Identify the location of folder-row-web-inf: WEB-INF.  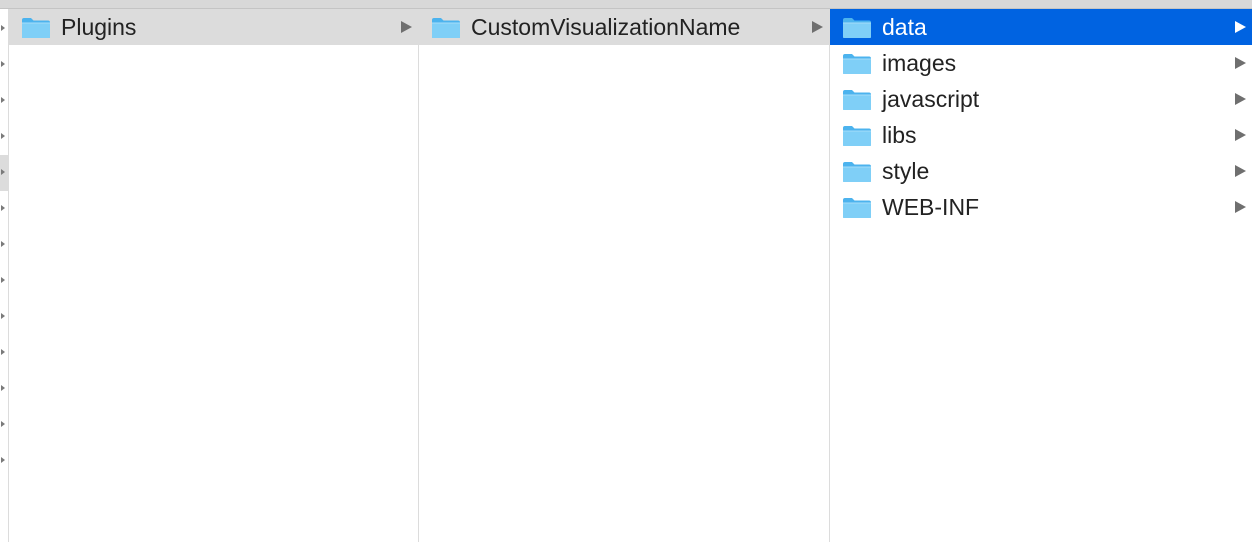
(1041, 207).